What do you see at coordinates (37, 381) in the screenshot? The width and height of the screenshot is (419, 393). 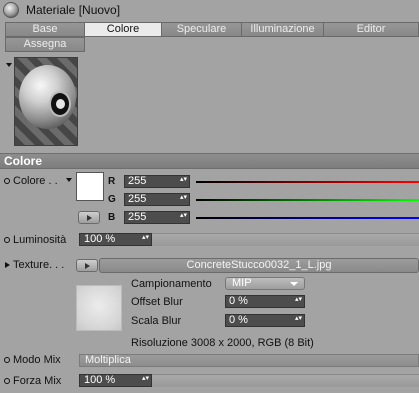 I see `mix-strength-label: Forza Mix` at bounding box center [37, 381].